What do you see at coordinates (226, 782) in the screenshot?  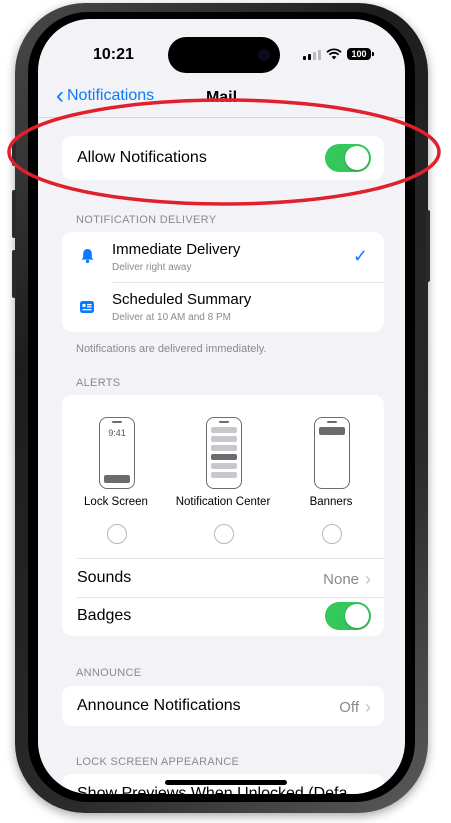 I see `home-indicator` at bounding box center [226, 782].